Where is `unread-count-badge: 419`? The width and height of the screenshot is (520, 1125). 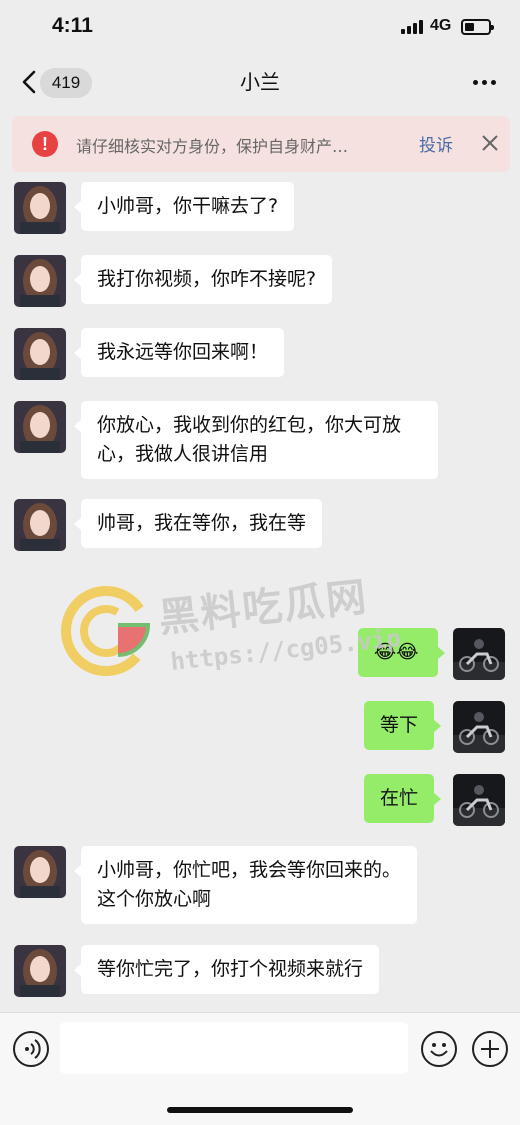 unread-count-badge: 419 is located at coordinates (66, 83).